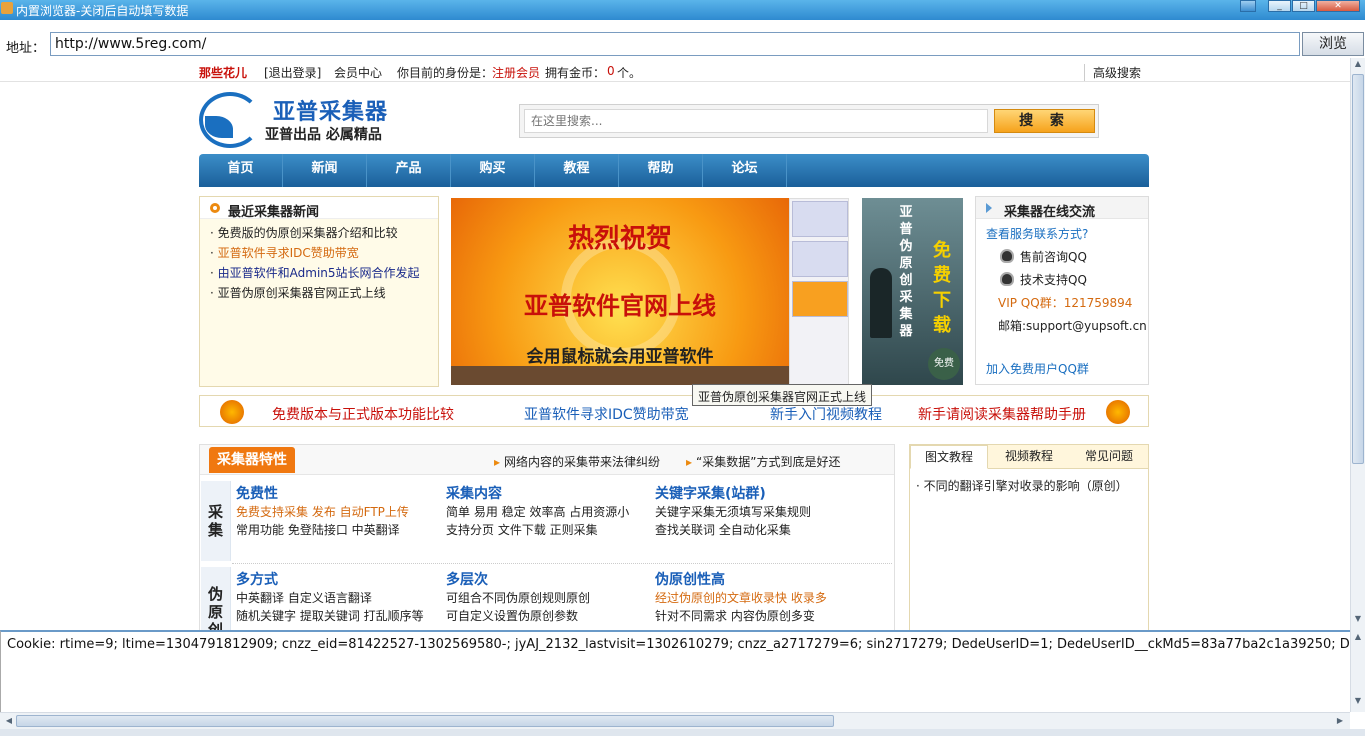 This screenshot has height=736, width=1365. Describe the element at coordinates (241, 170) in the screenshot. I see `nav-home: 首页` at that location.